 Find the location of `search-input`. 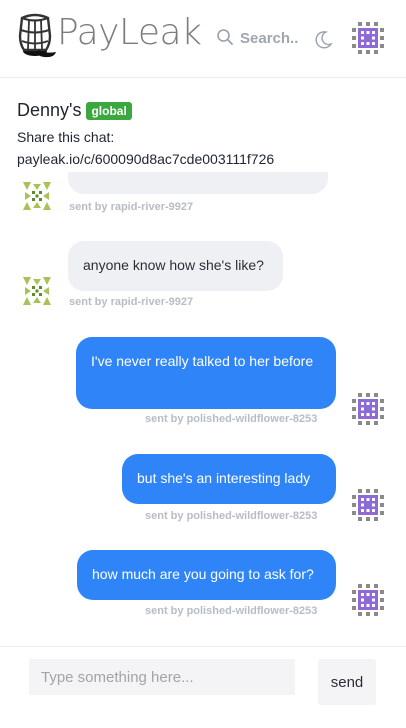

search-input is located at coordinates (273, 38).